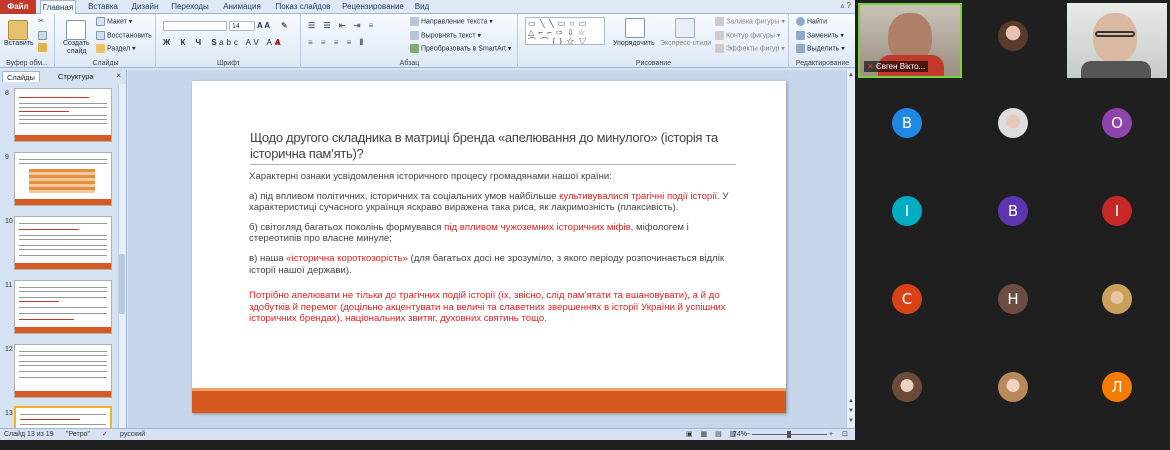  Describe the element at coordinates (565, 31) in the screenshot. I see `shapes-gallery: ▭ ╲ ╲ ▭ ○ ▭ △ ⌐ ⌐ ⇨ ⇩ ☆ ⌒ ⌒ { } ☆ ▽` at that location.